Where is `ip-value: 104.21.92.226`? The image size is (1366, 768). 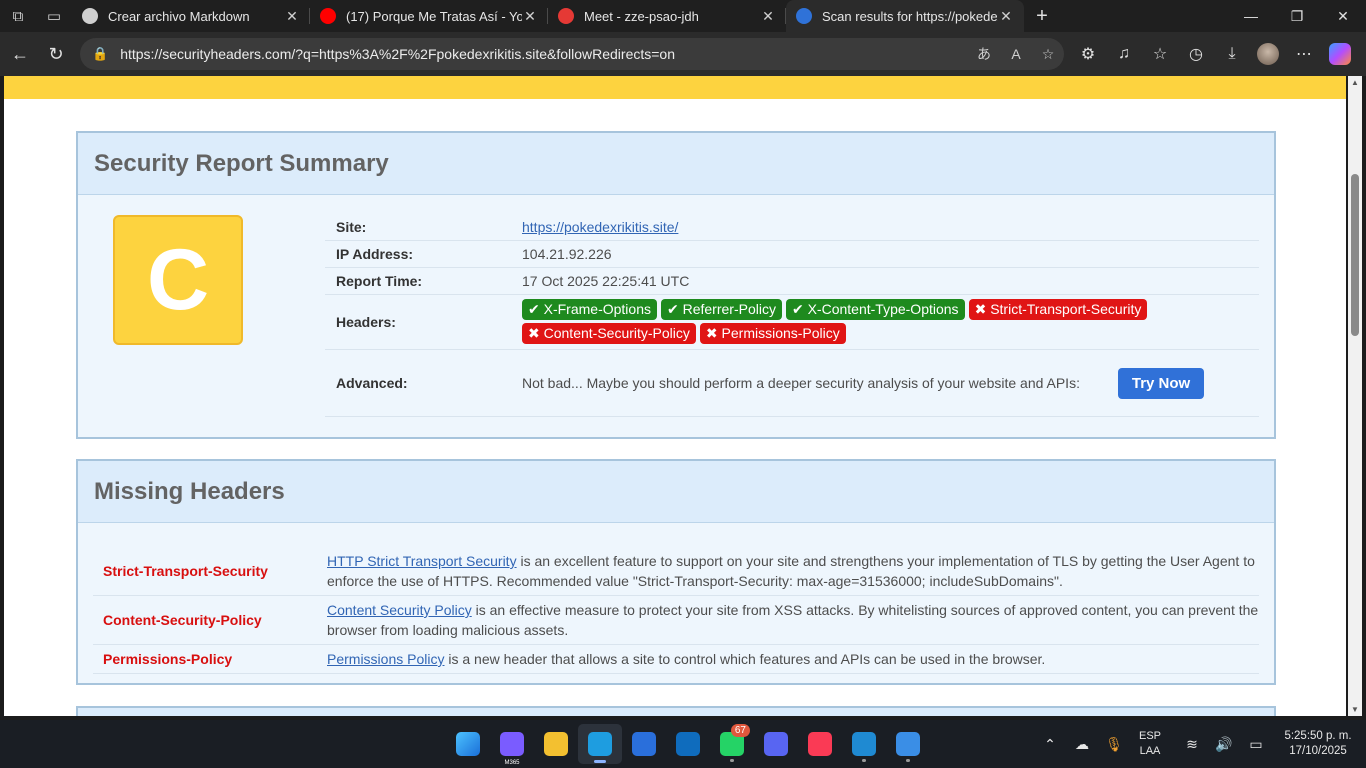
ip-value: 104.21.92.226 is located at coordinates (567, 254).